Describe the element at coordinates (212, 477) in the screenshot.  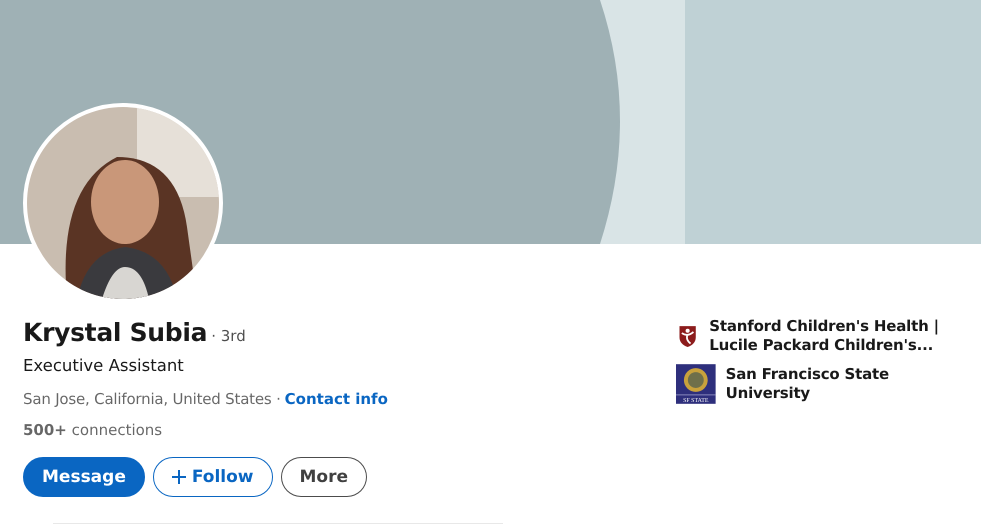
I see `follow-button: Follow` at that location.